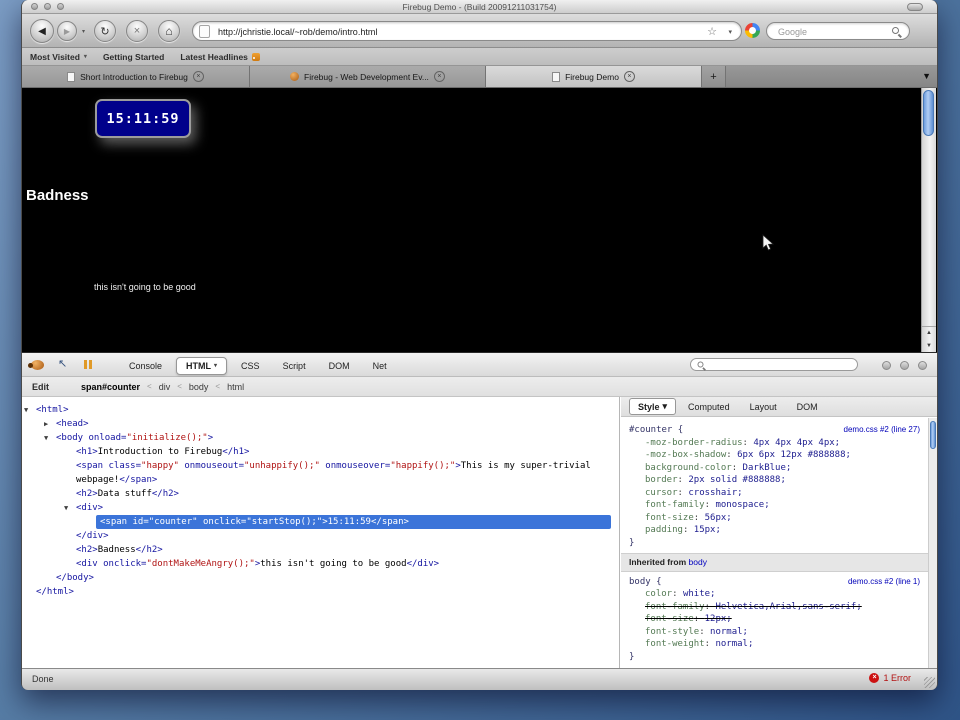 The image size is (960, 720). What do you see at coordinates (479, 7) in the screenshot?
I see `title-bar: Firebug Demo - (Build 20091211031754)` at bounding box center [479, 7].